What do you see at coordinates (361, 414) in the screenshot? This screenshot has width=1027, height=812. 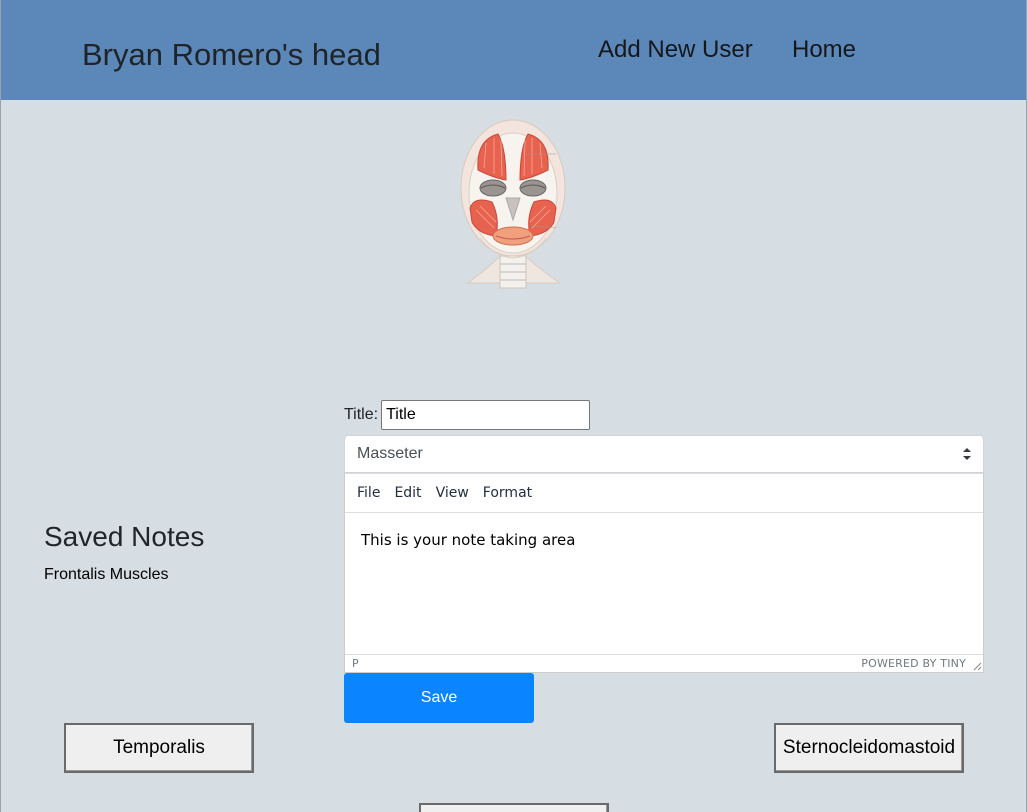 I see `title-label: Title:` at bounding box center [361, 414].